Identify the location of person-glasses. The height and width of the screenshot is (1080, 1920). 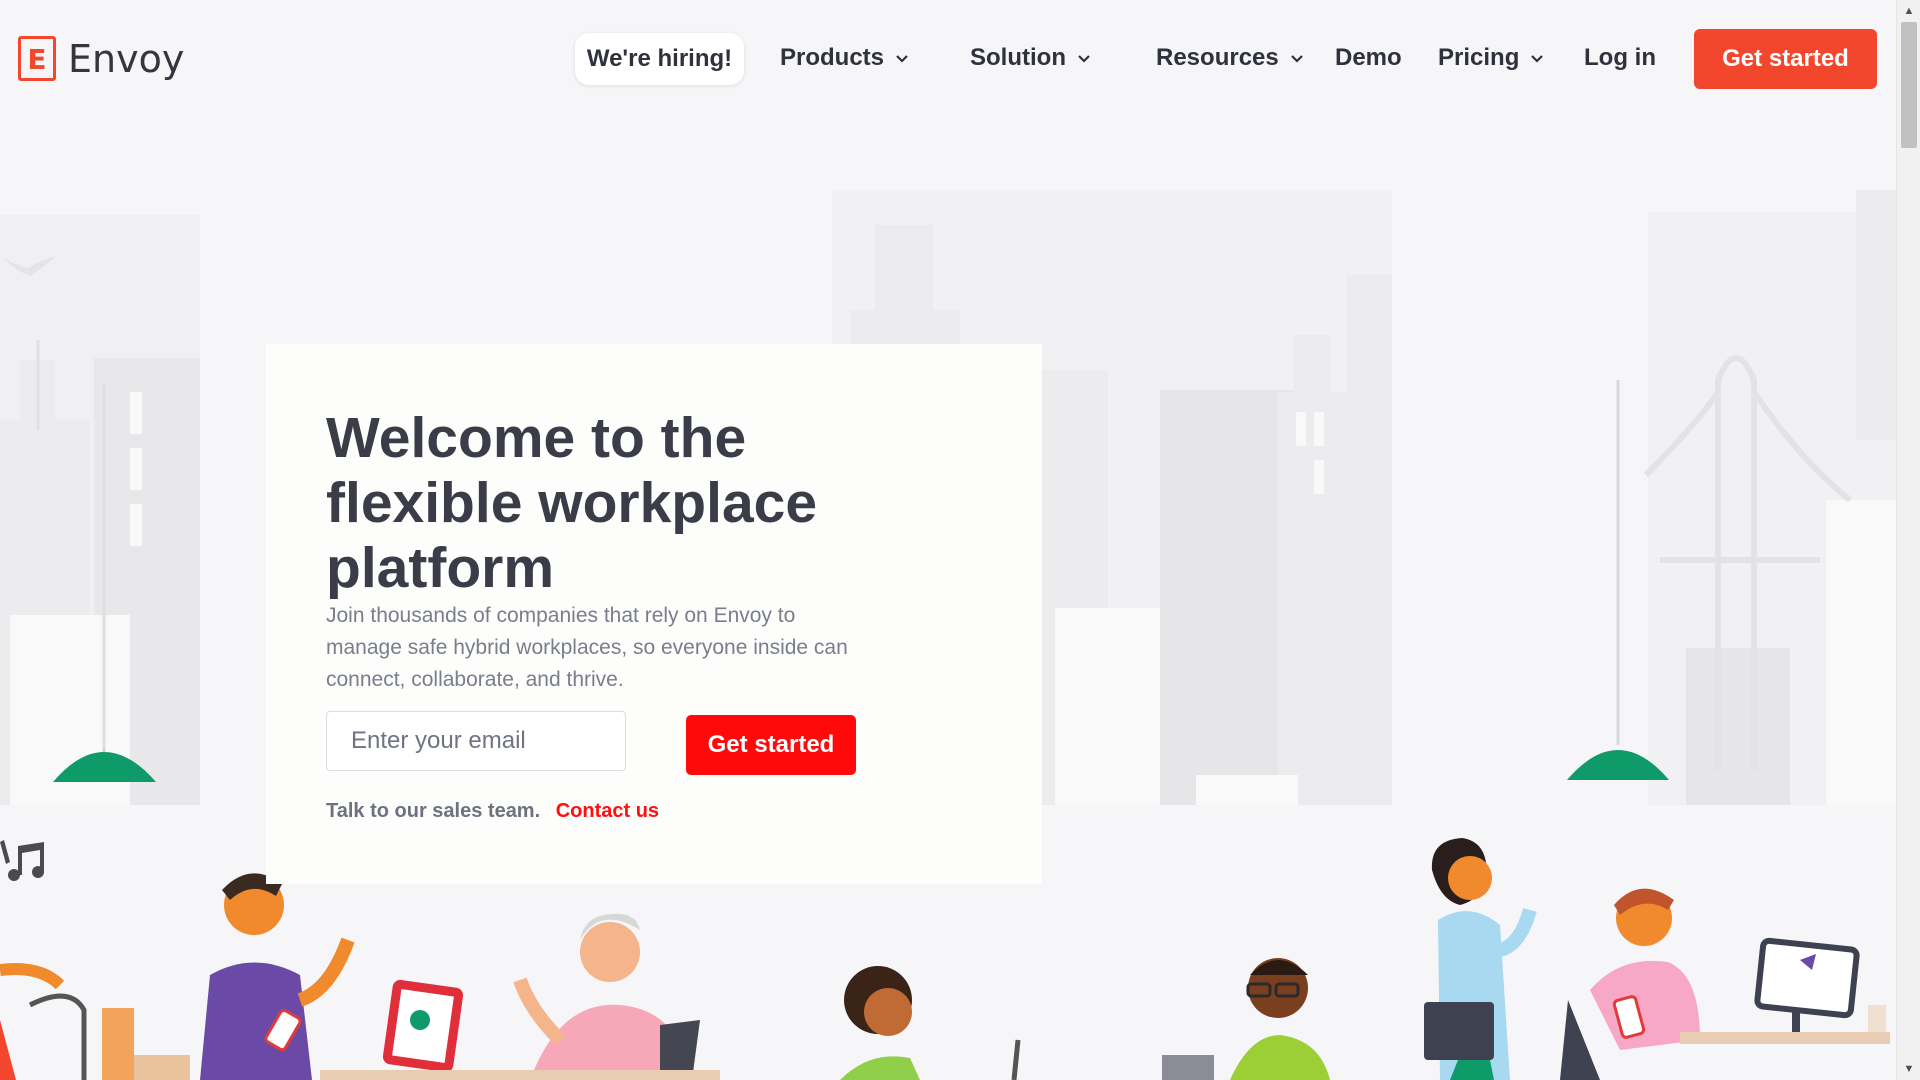
(1246, 1019).